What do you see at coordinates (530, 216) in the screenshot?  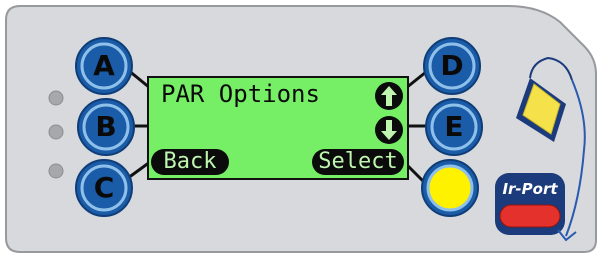 I see `ir-port-window` at bounding box center [530, 216].